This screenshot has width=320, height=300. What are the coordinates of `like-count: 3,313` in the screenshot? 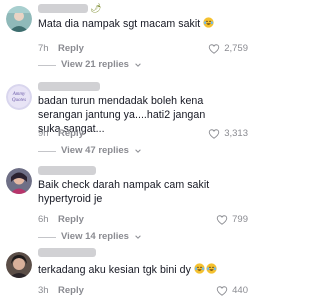 It's located at (236, 133).